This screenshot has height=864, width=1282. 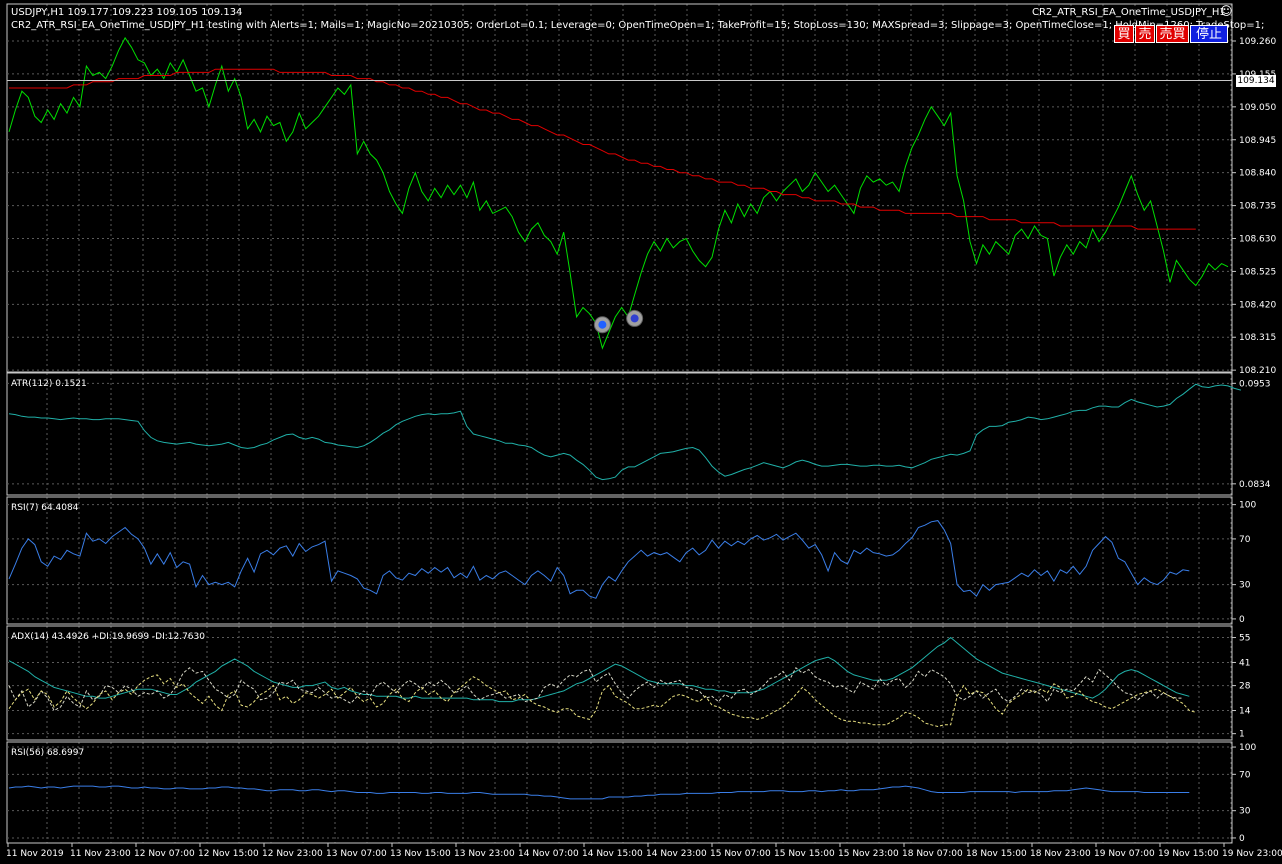 What do you see at coordinates (1188, 854) in the screenshot?
I see `x-tick-label: 19 Nov 15:00` at bounding box center [1188, 854].